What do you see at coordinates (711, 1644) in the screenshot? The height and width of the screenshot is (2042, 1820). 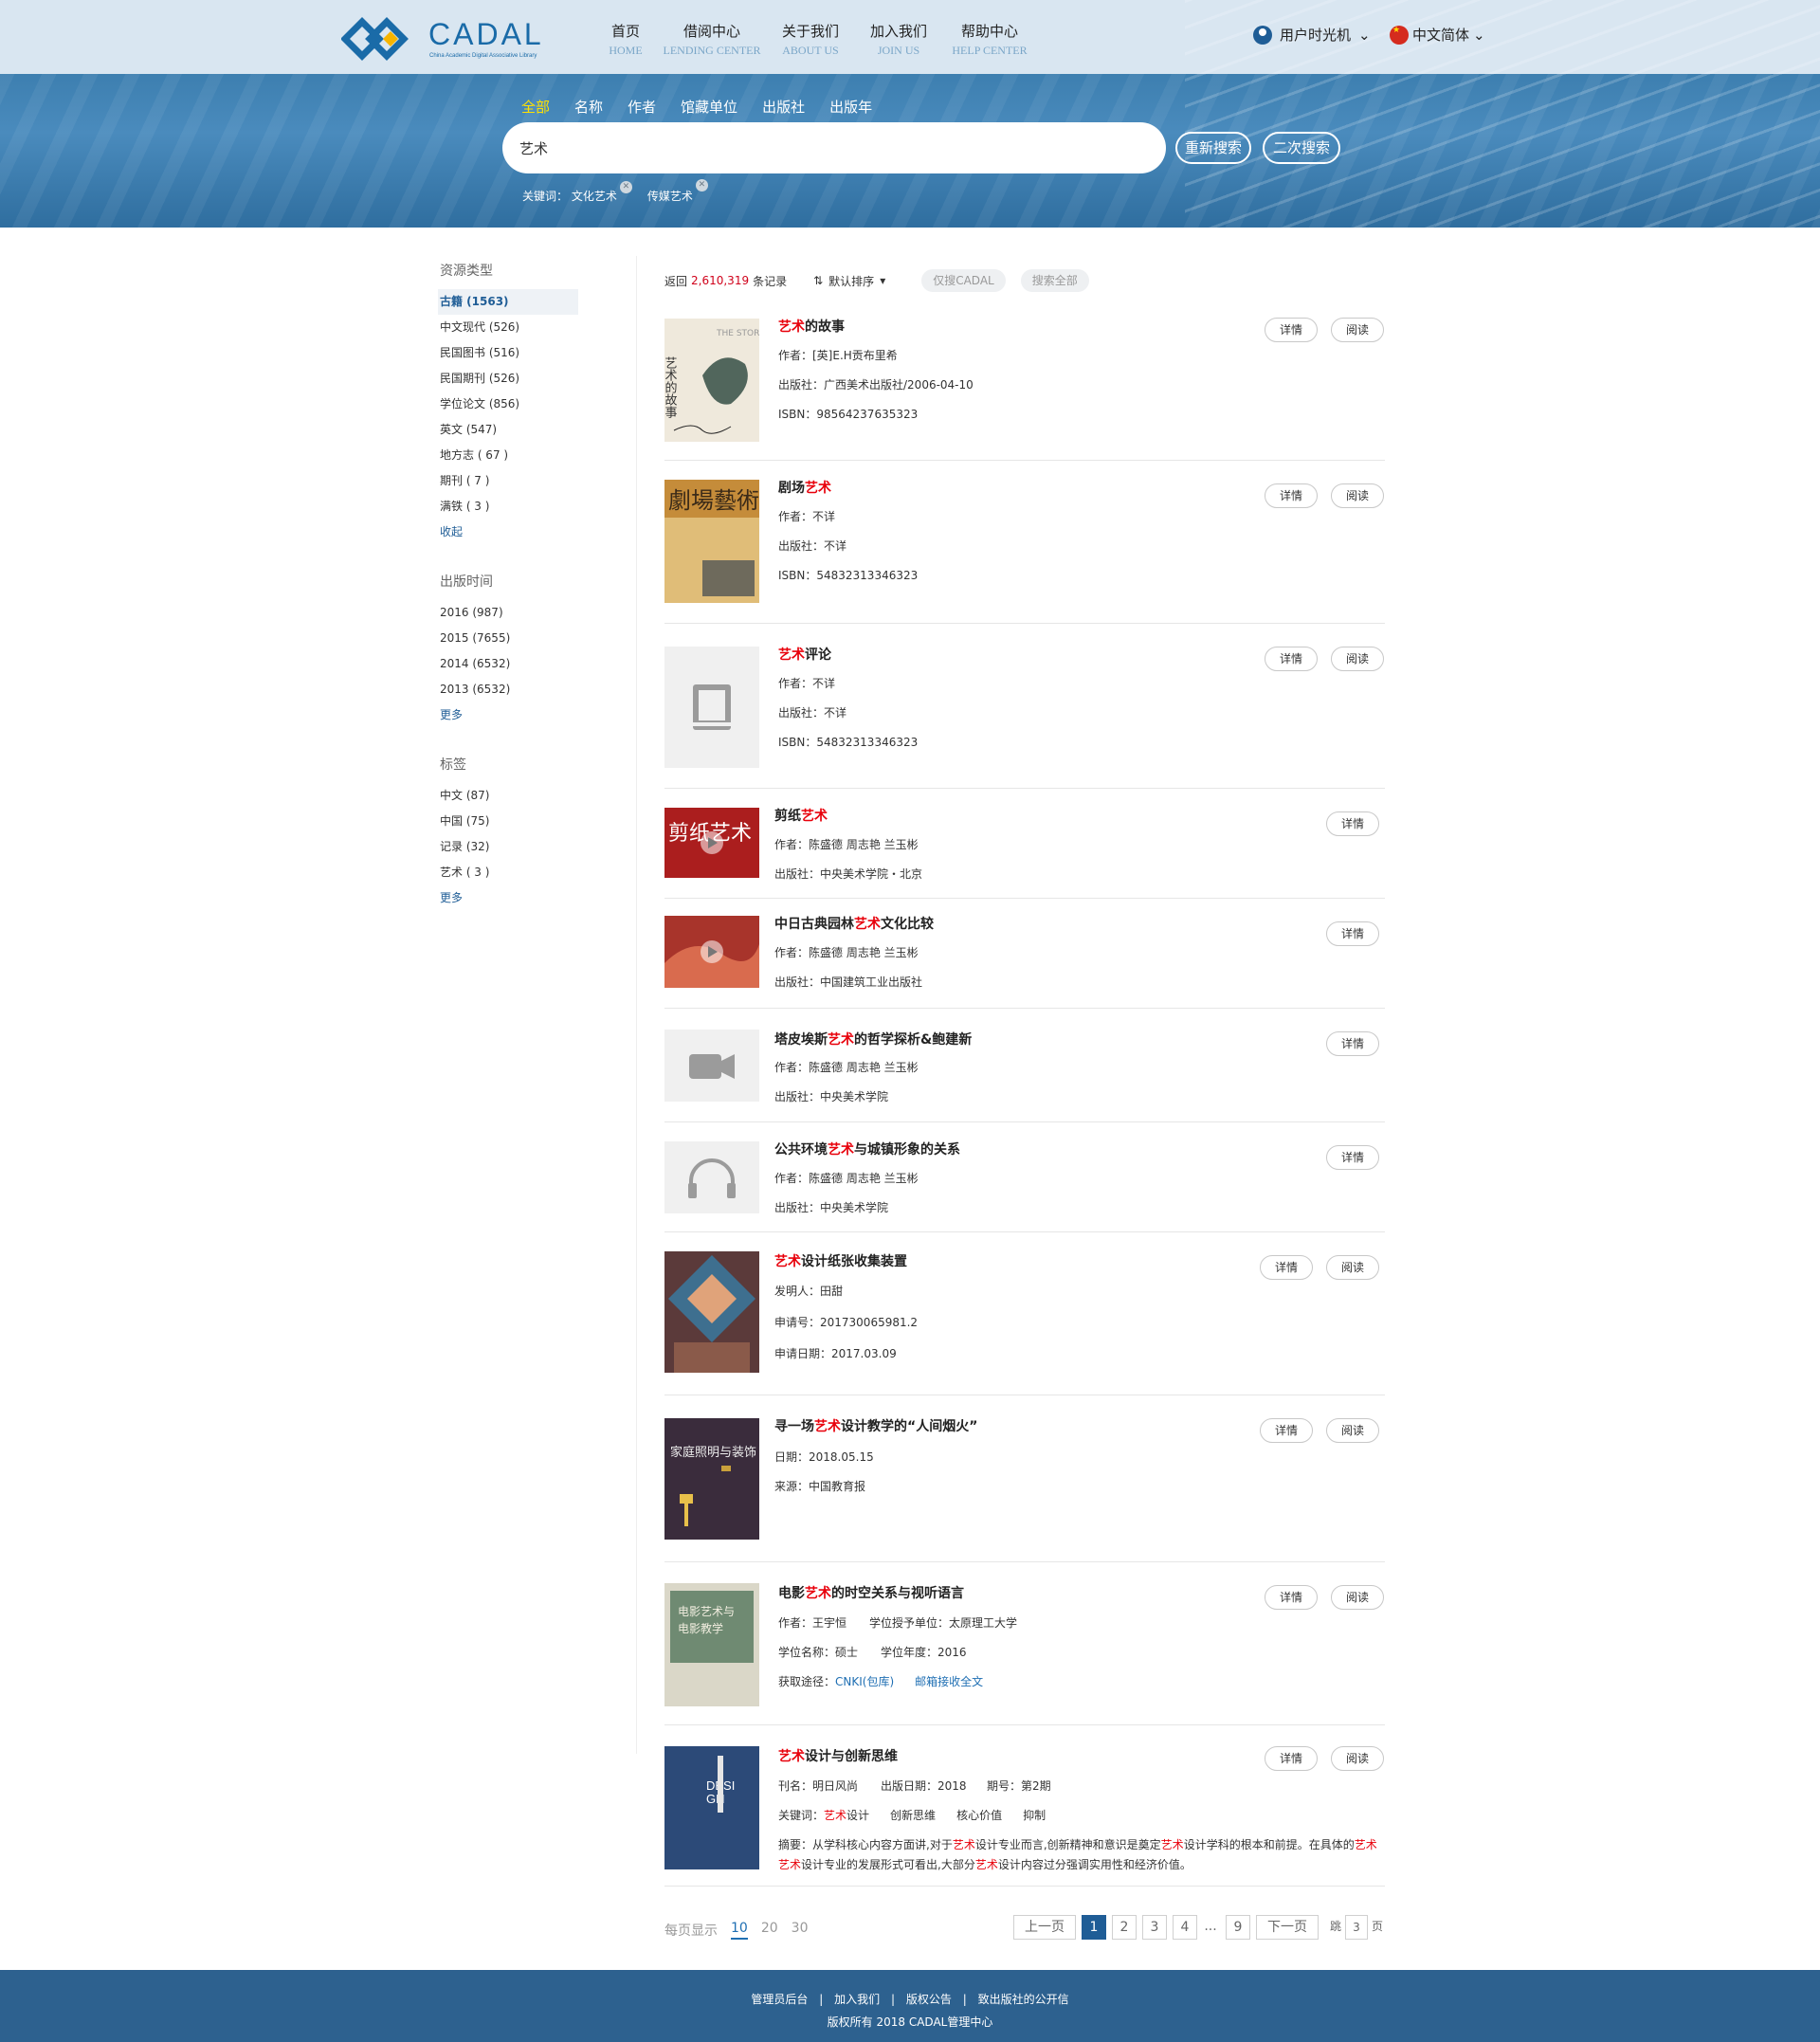 I see `thesis-cover: 电影艺术与 电影教学` at bounding box center [711, 1644].